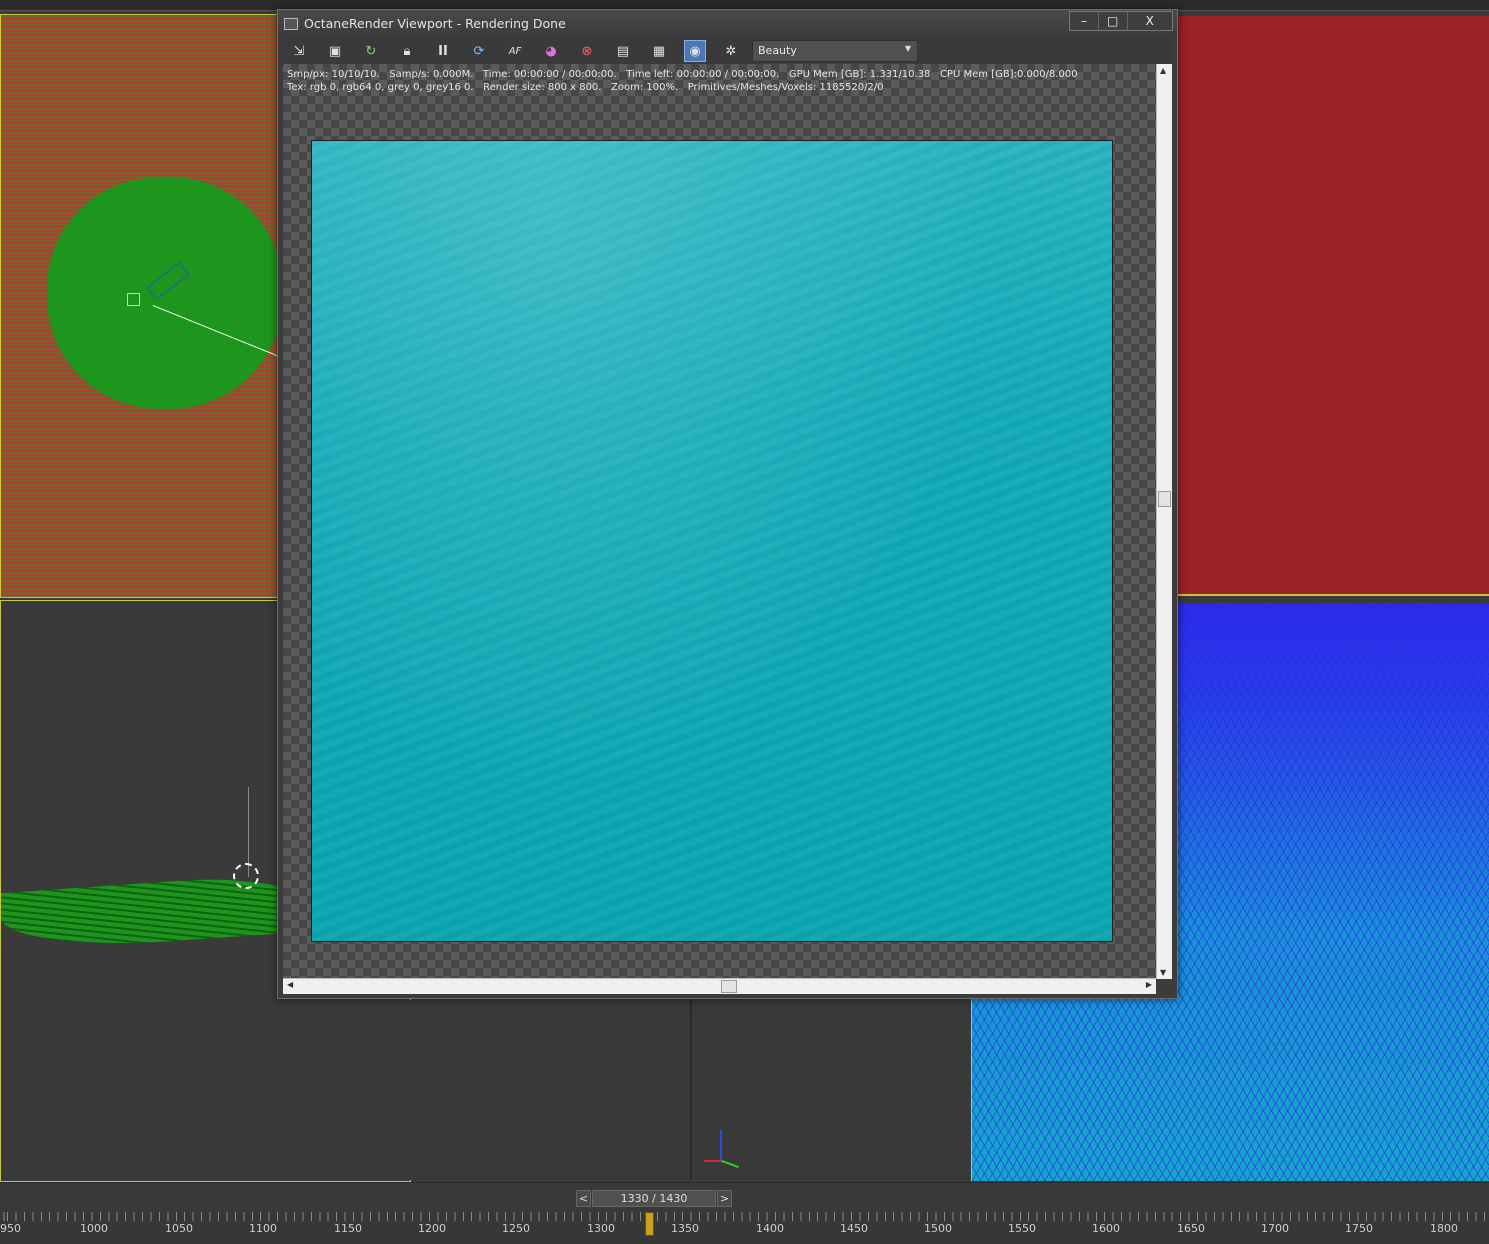 This screenshot has height=1244, width=1489. Describe the element at coordinates (551, 1090) in the screenshot. I see `viewport-bottom-middle` at that location.